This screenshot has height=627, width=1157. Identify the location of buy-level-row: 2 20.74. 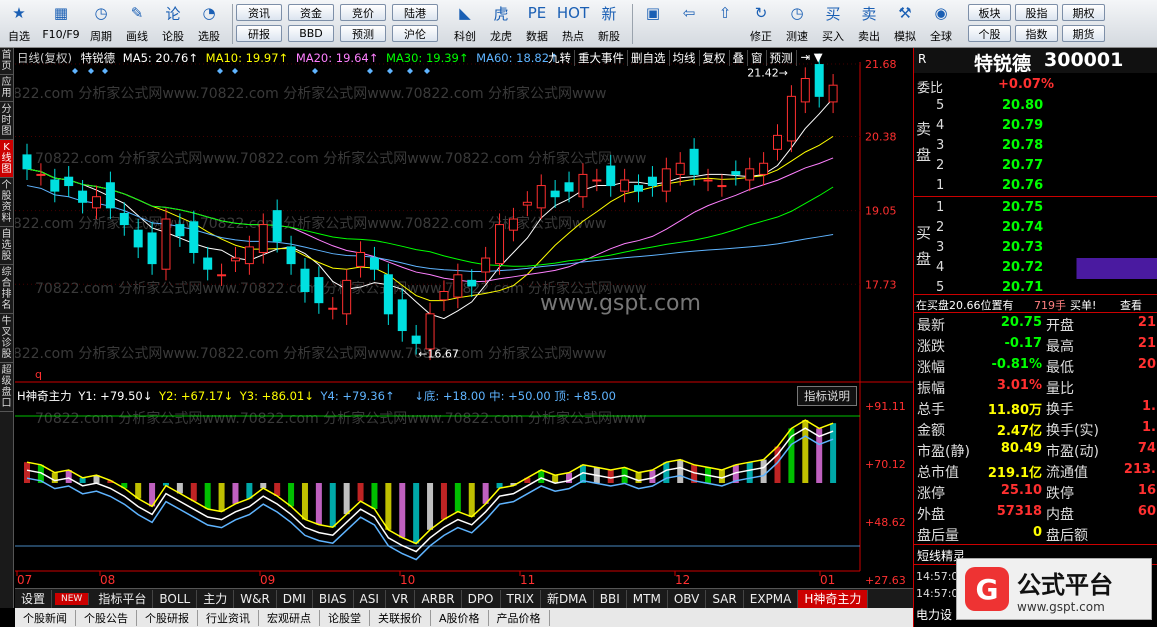
(1044, 228).